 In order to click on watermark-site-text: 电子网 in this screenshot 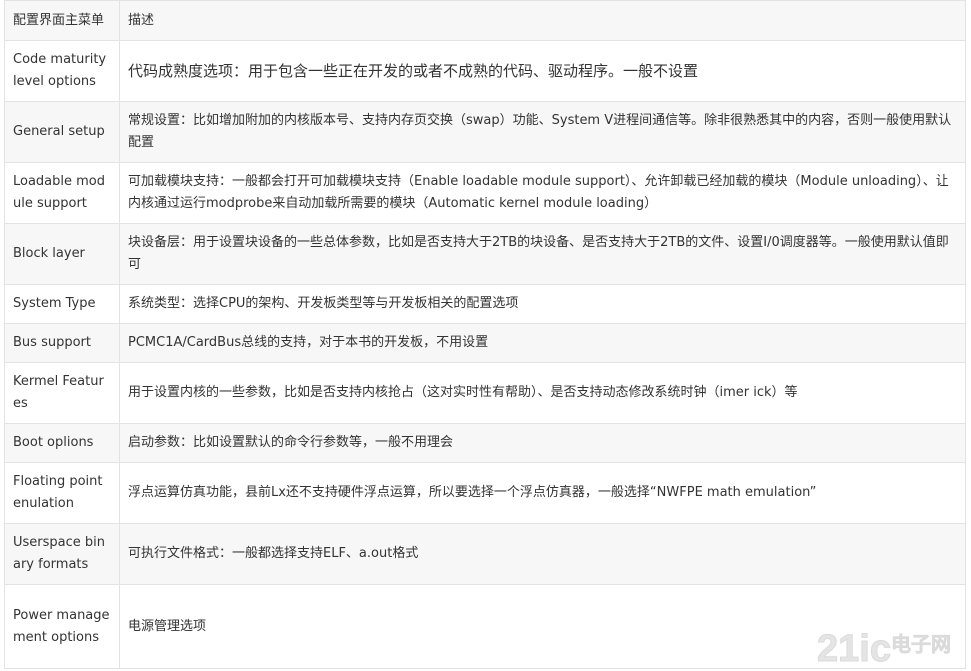, I will do `click(921, 644)`.